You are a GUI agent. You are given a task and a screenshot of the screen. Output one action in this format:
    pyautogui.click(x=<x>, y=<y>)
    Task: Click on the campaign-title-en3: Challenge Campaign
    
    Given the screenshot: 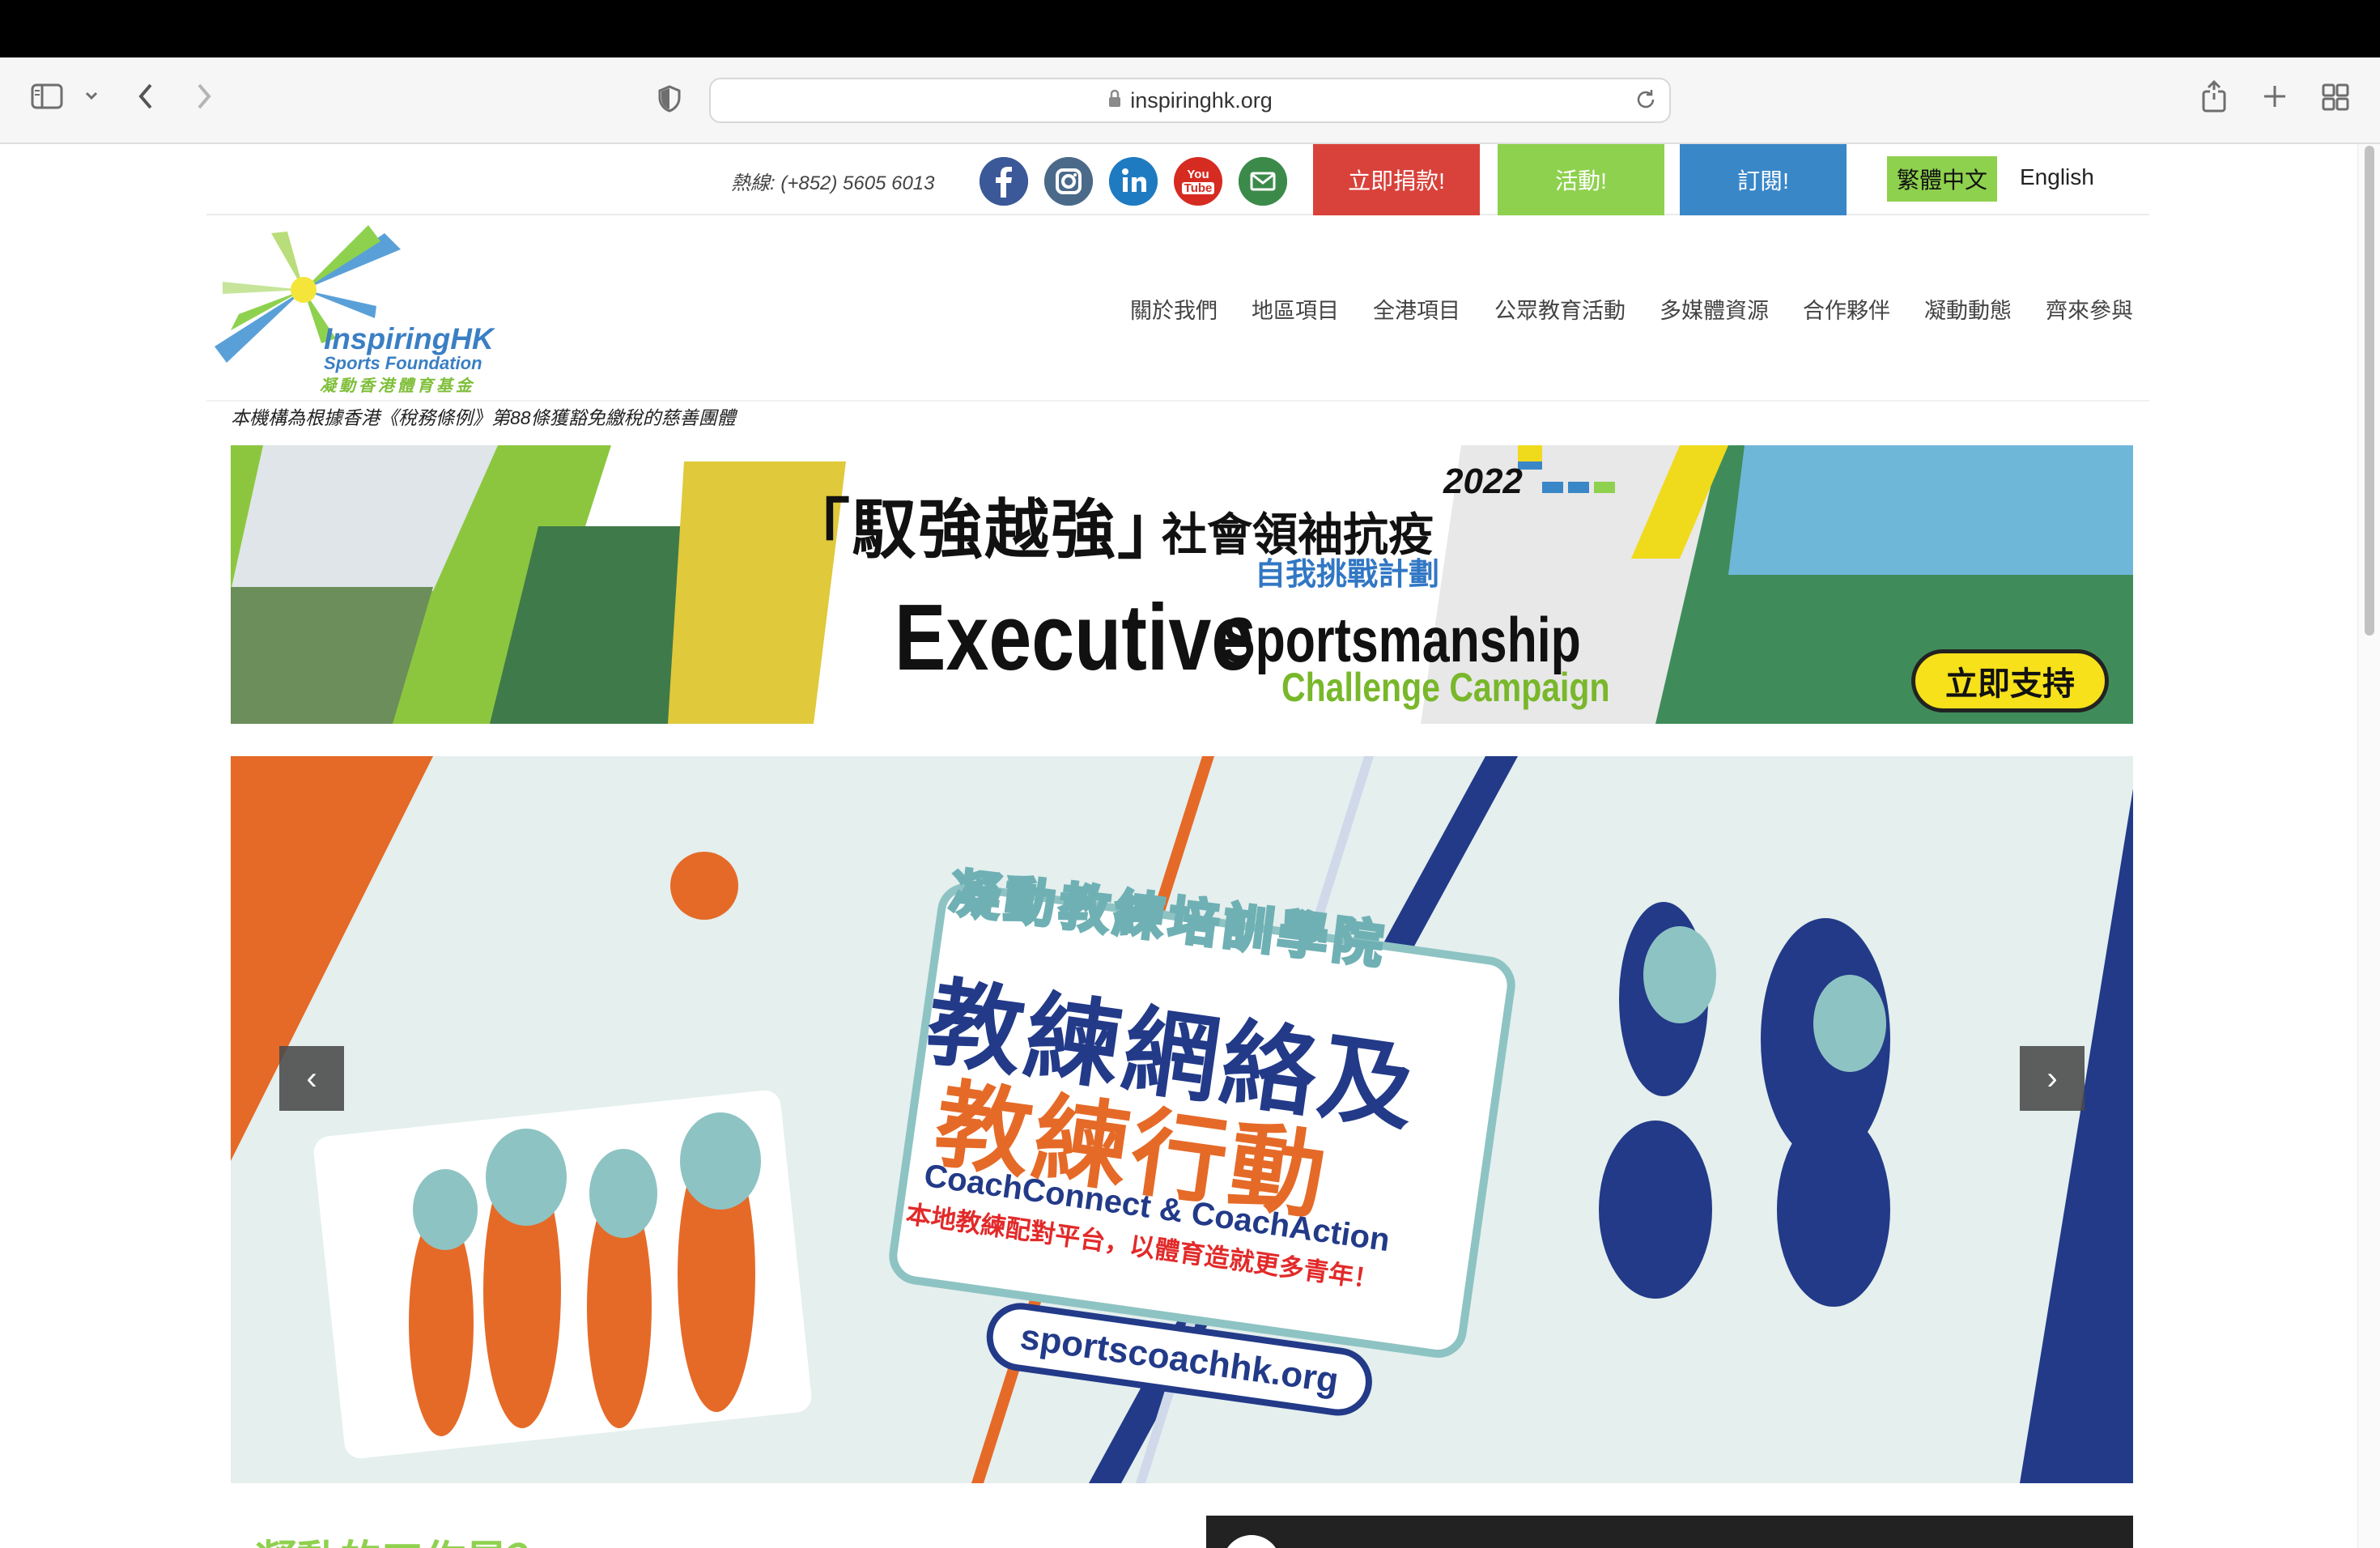 What is the action you would take?
    pyautogui.click(x=1446, y=688)
    